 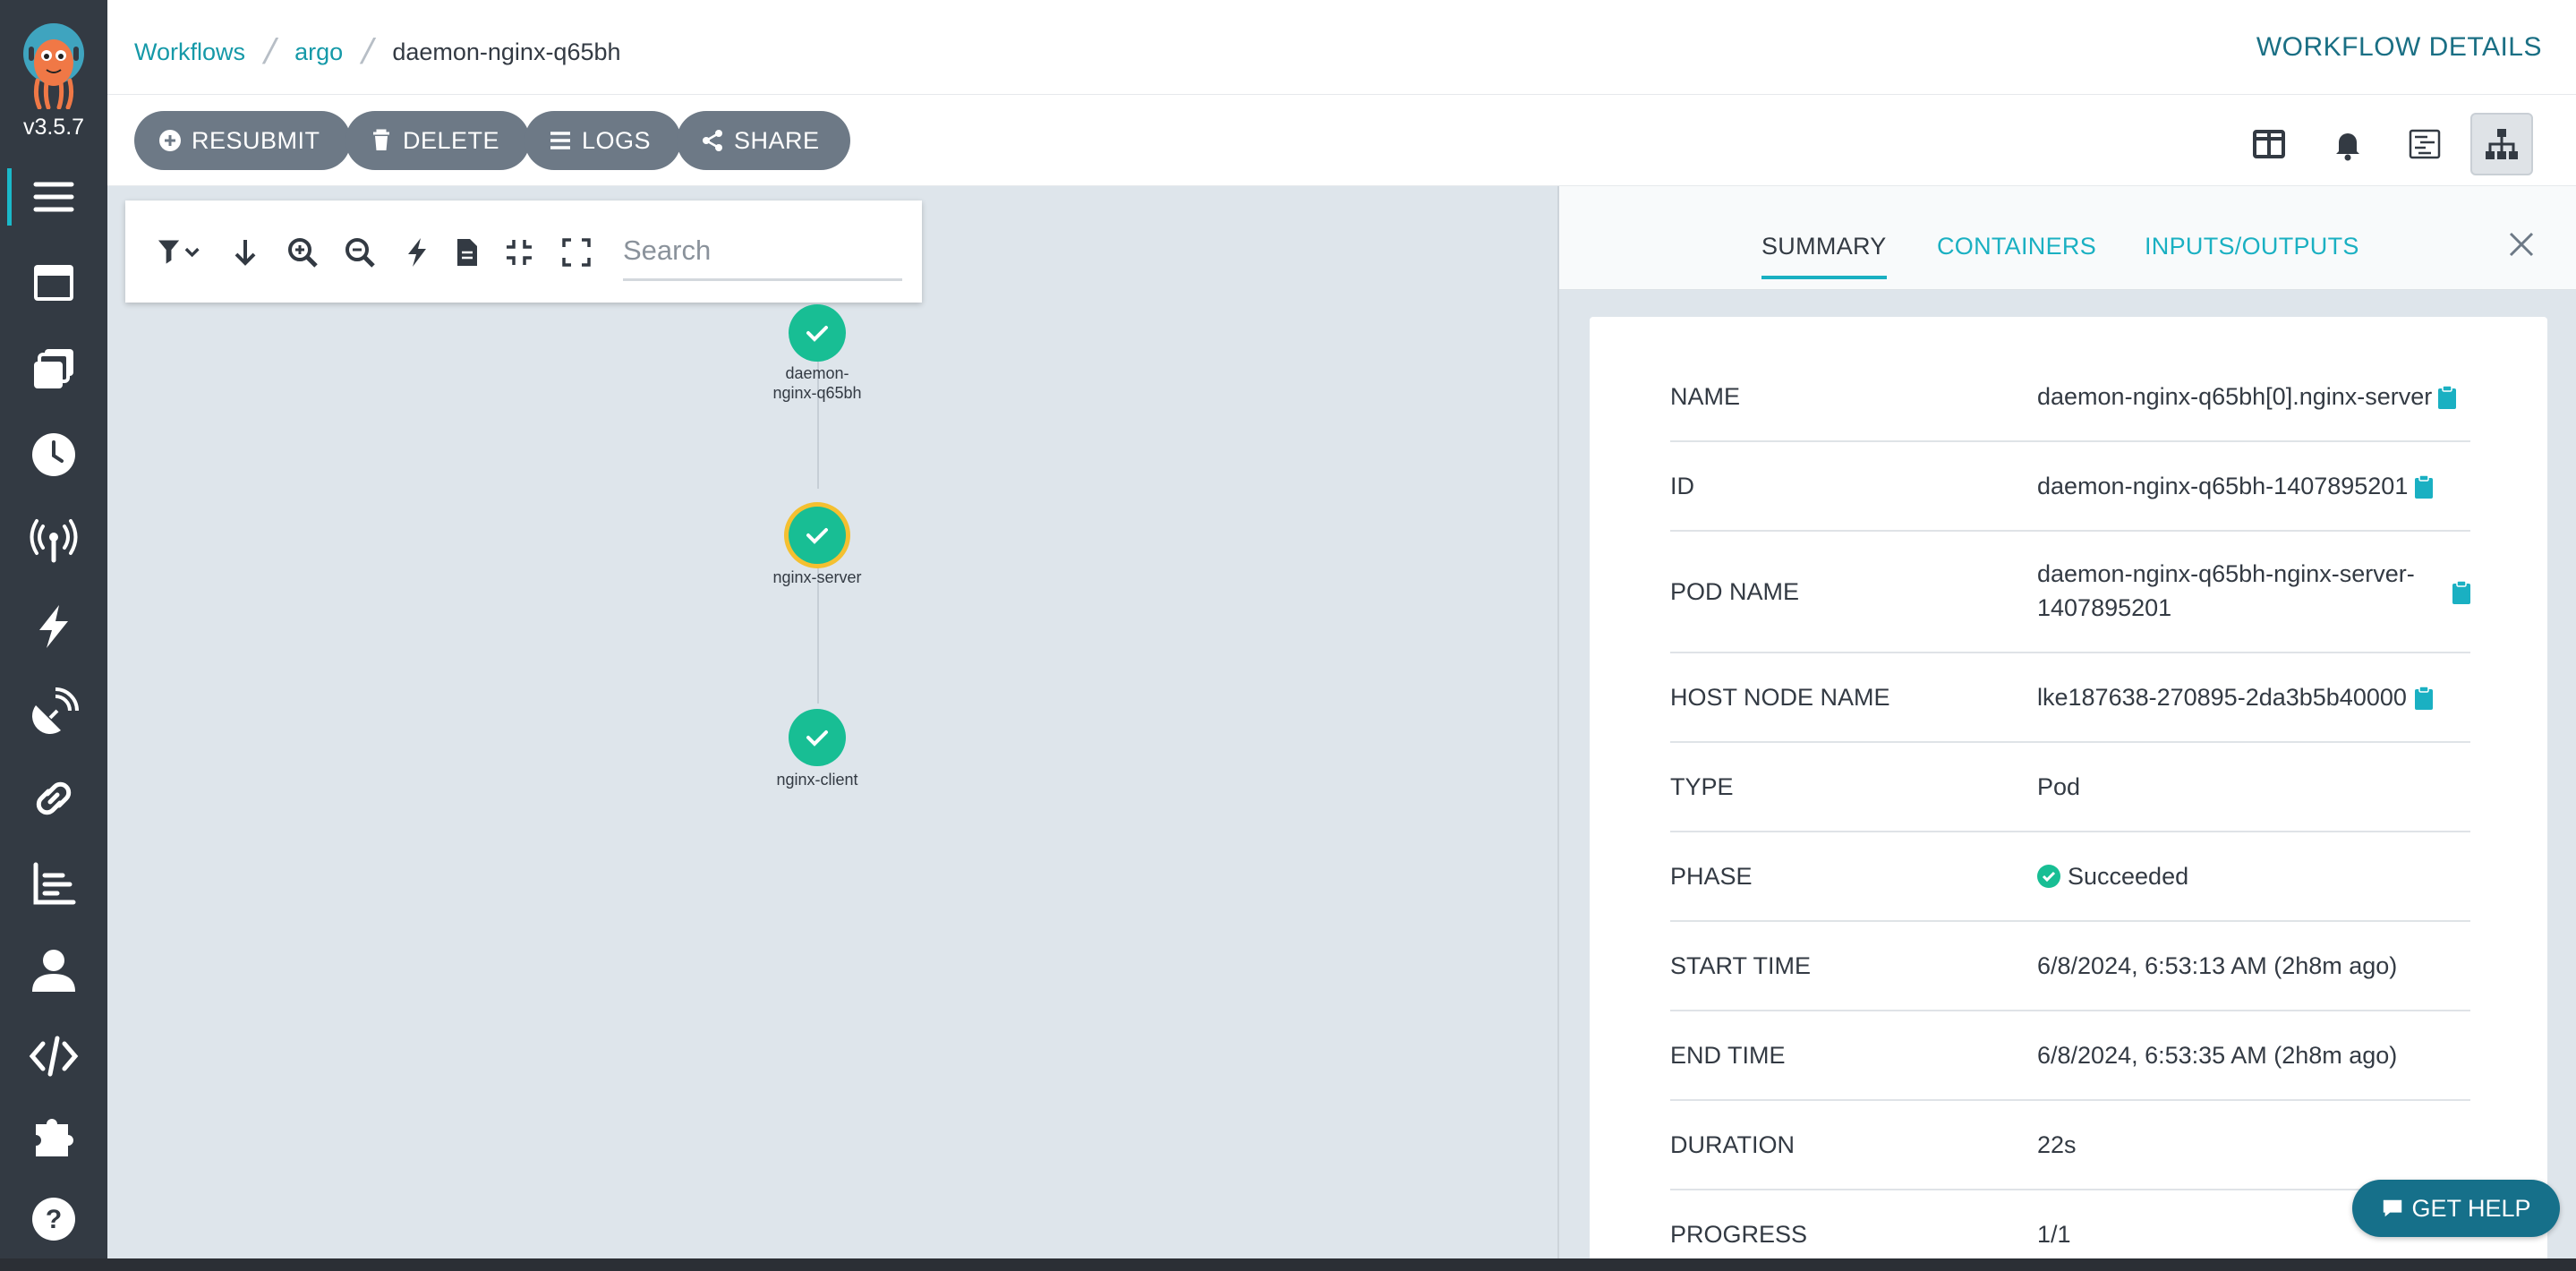 What do you see at coordinates (2399, 47) in the screenshot?
I see `page-title: WORKFLOW DETAILS` at bounding box center [2399, 47].